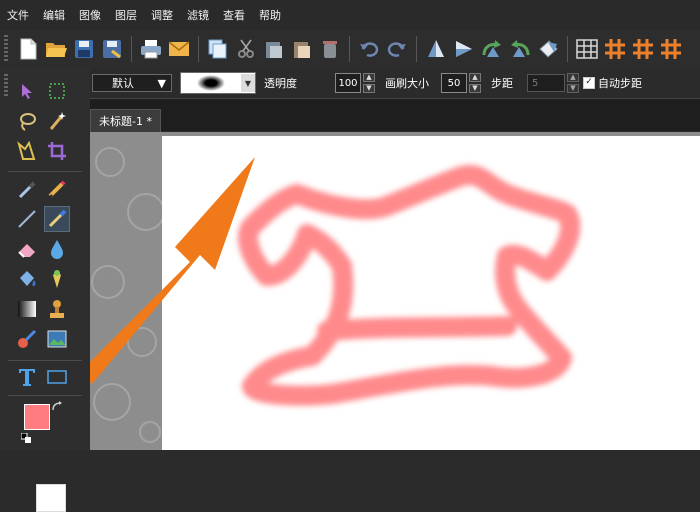  I want to click on main-toolbar, so click(350, 49).